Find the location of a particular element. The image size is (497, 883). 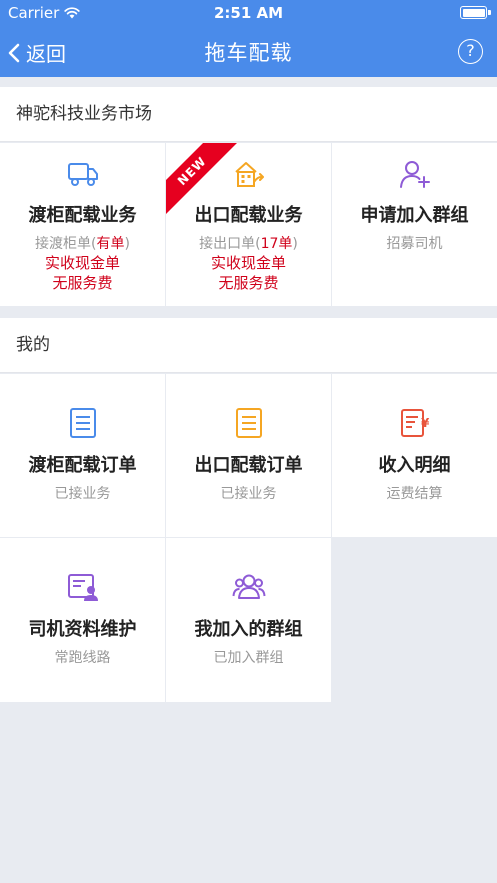

status-bar: Carrier 2:51 AM is located at coordinates (248, 13).